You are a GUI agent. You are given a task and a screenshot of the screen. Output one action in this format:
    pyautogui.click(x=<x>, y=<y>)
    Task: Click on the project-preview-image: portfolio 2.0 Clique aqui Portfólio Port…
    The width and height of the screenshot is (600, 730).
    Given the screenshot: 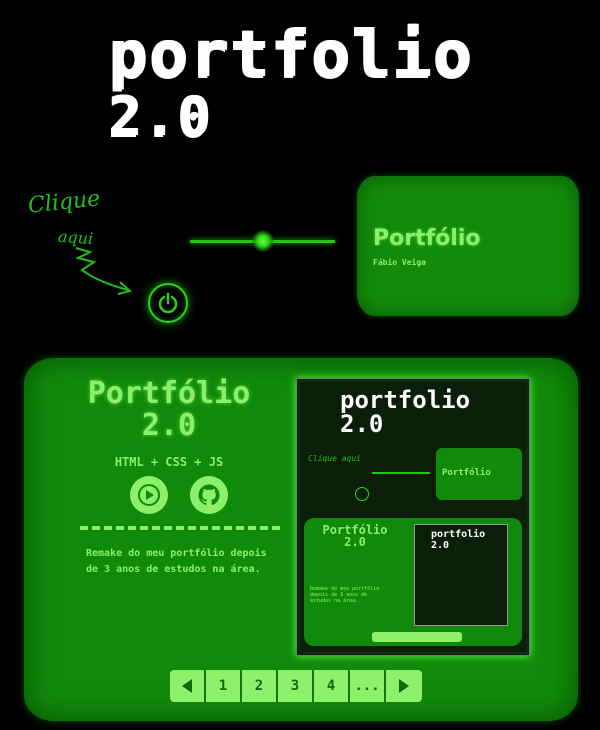 What is the action you would take?
    pyautogui.click(x=413, y=517)
    